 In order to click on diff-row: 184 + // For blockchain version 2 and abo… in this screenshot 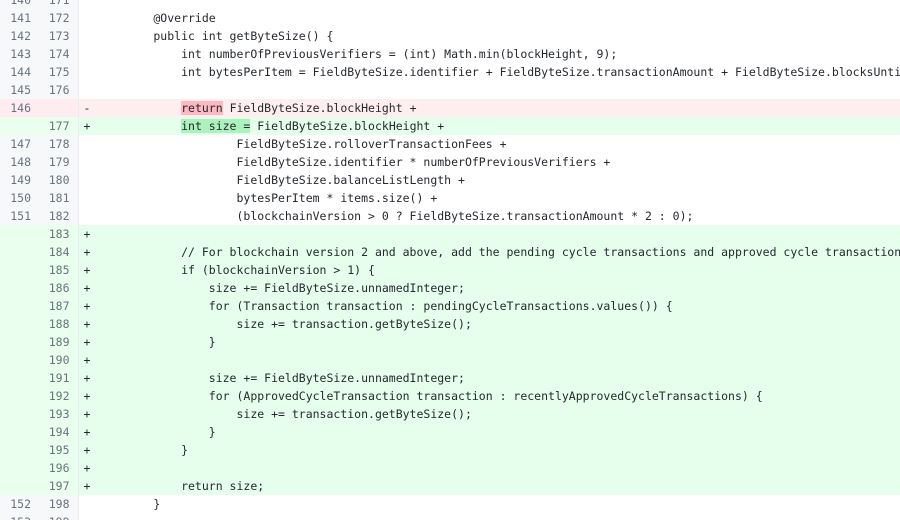, I will do `click(450, 252)`.